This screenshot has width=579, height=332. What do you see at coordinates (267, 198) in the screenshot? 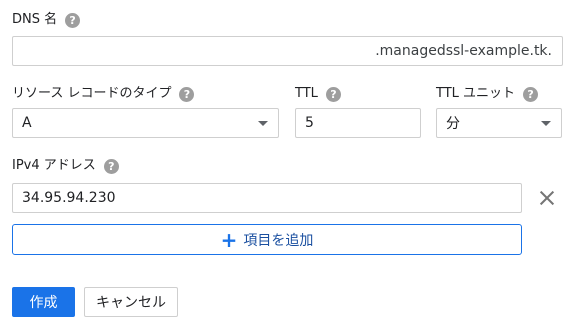
I see `ipv4-address-input: 34.95.94.230` at bounding box center [267, 198].